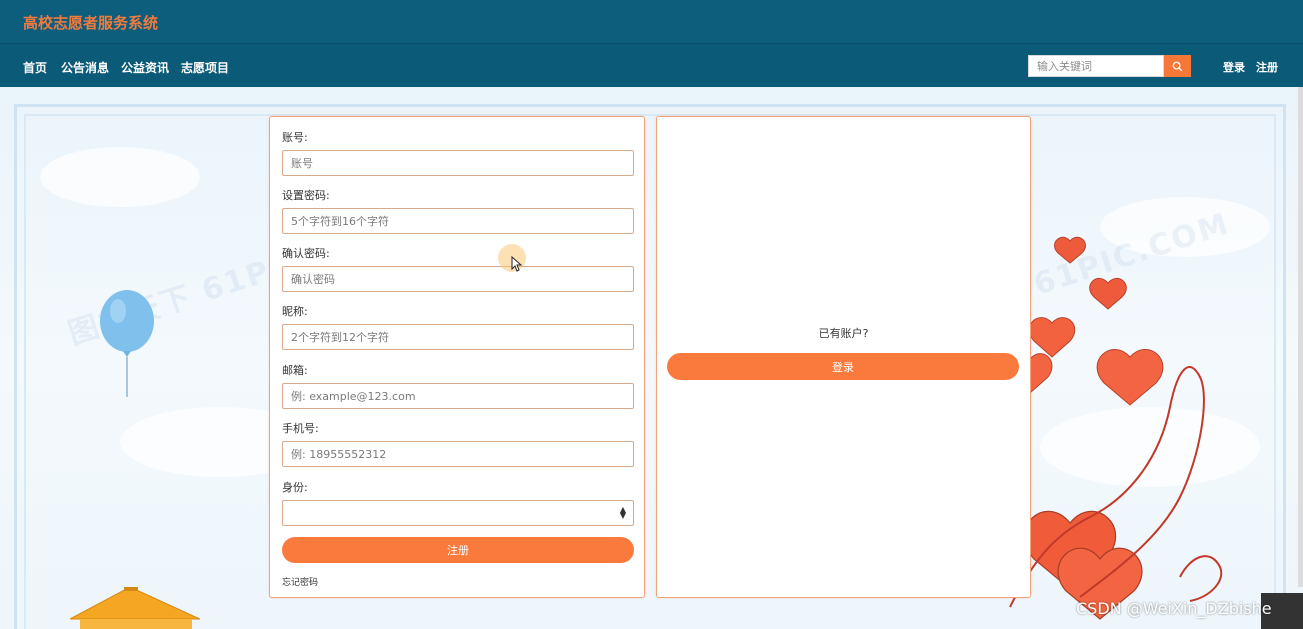 Image resolution: width=1303 pixels, height=629 pixels. I want to click on has-account-text: 已有账户?, so click(843, 333).